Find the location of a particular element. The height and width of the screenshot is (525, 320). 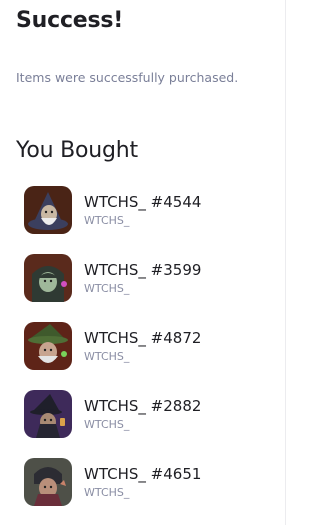

purchased-item: WTCHS_ #4872 WTCHS_ is located at coordinates (149, 346).